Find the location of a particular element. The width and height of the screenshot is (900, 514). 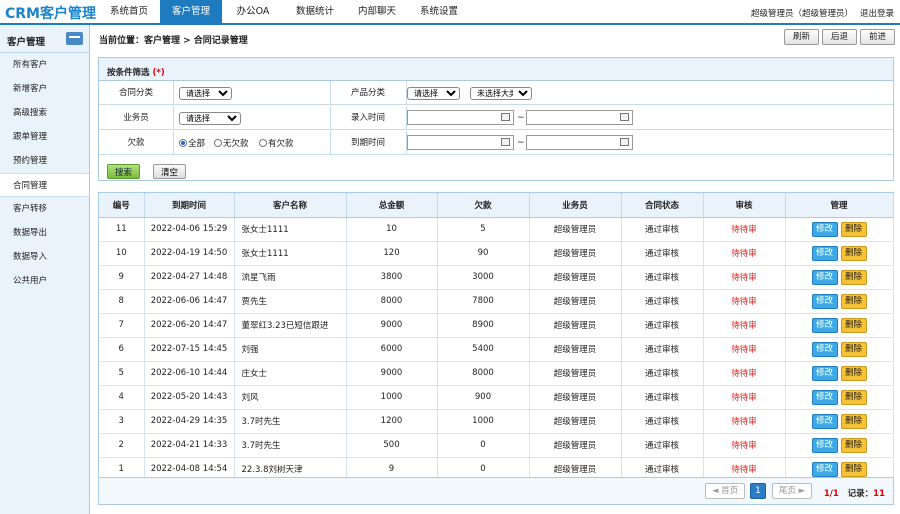

entry-time-start-input is located at coordinates (460, 117).